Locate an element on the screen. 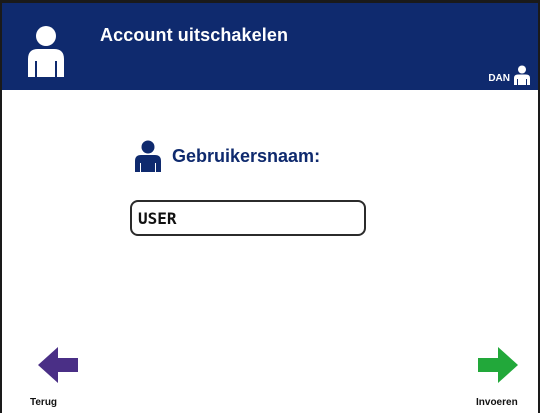  submit-button: Invoeren is located at coordinates (502, 378).